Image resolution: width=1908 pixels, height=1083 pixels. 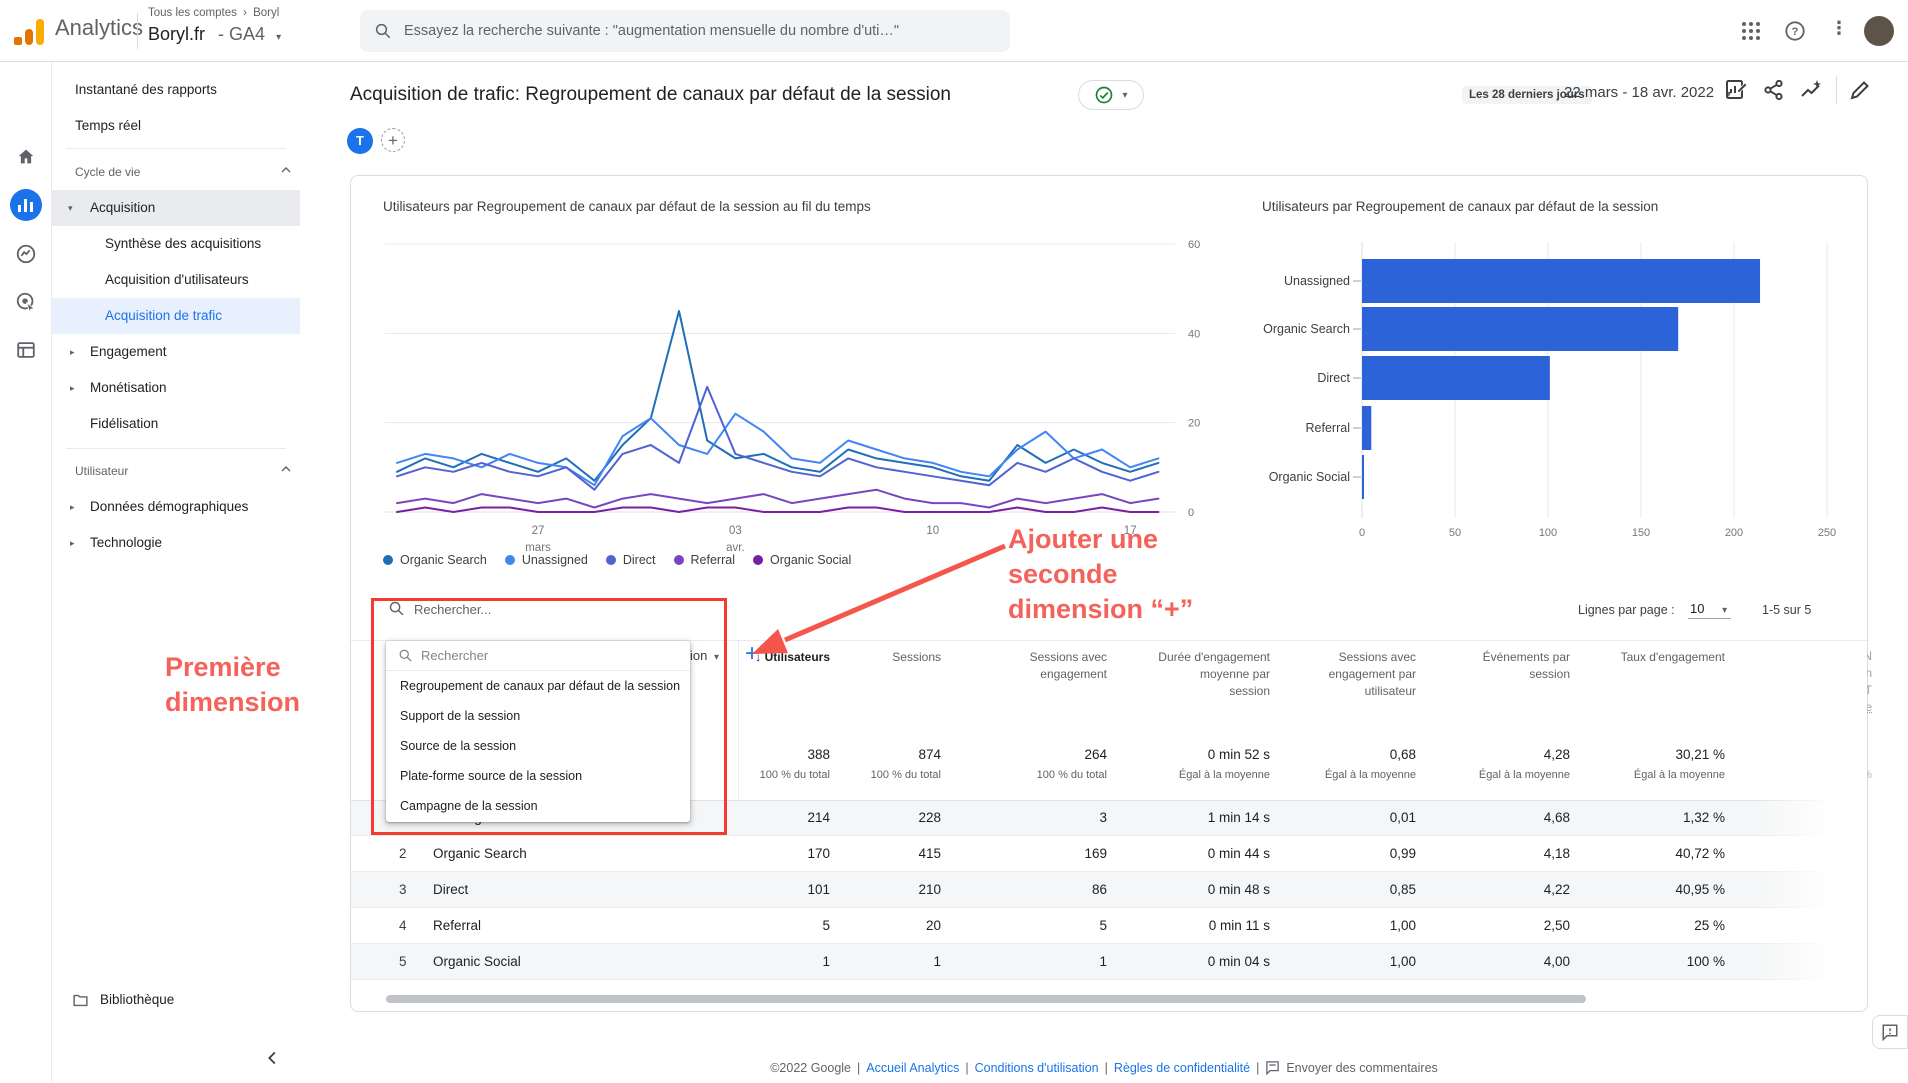 I want to click on sidebar-item-technology: ▸ Technologie, so click(x=176, y=543).